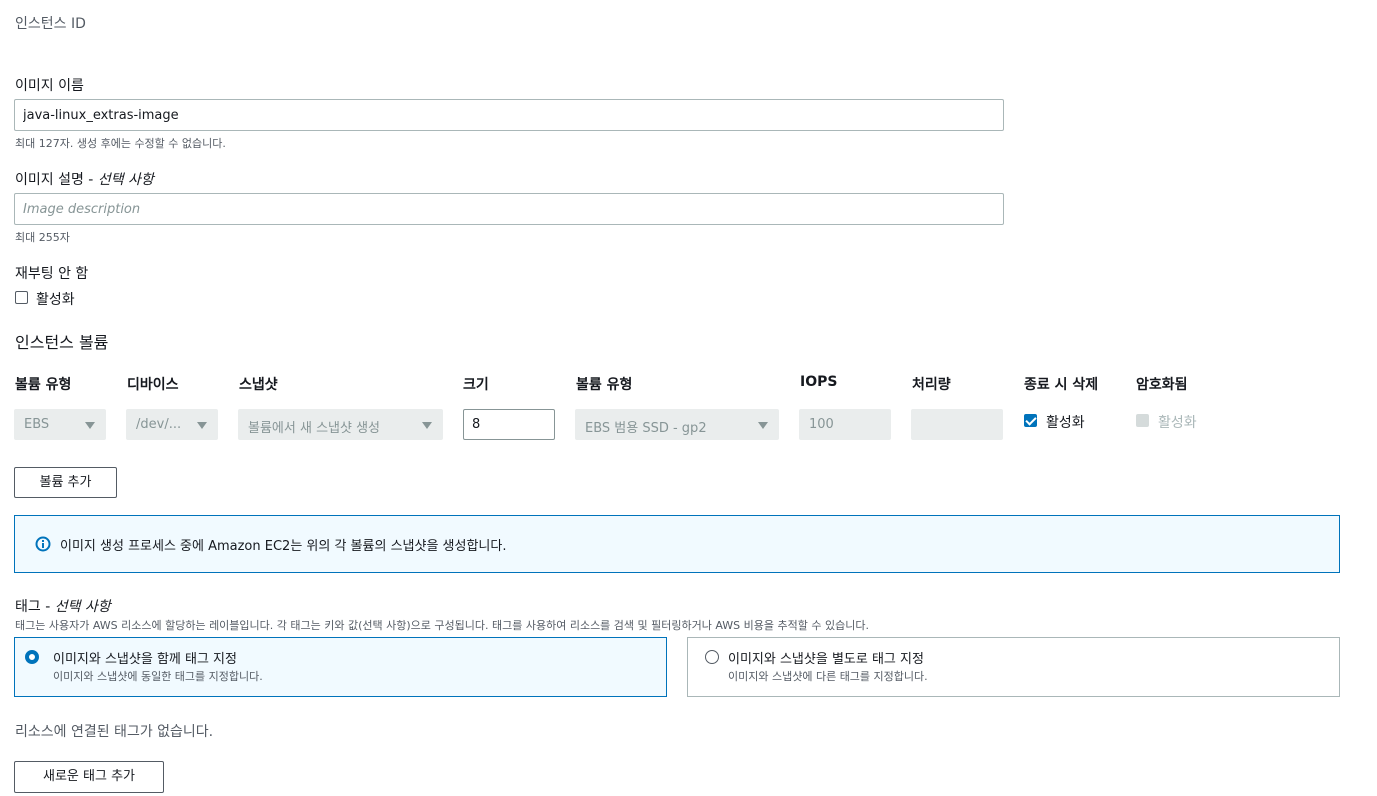 The width and height of the screenshot is (1377, 796). What do you see at coordinates (43, 546) in the screenshot?
I see `info-icon` at bounding box center [43, 546].